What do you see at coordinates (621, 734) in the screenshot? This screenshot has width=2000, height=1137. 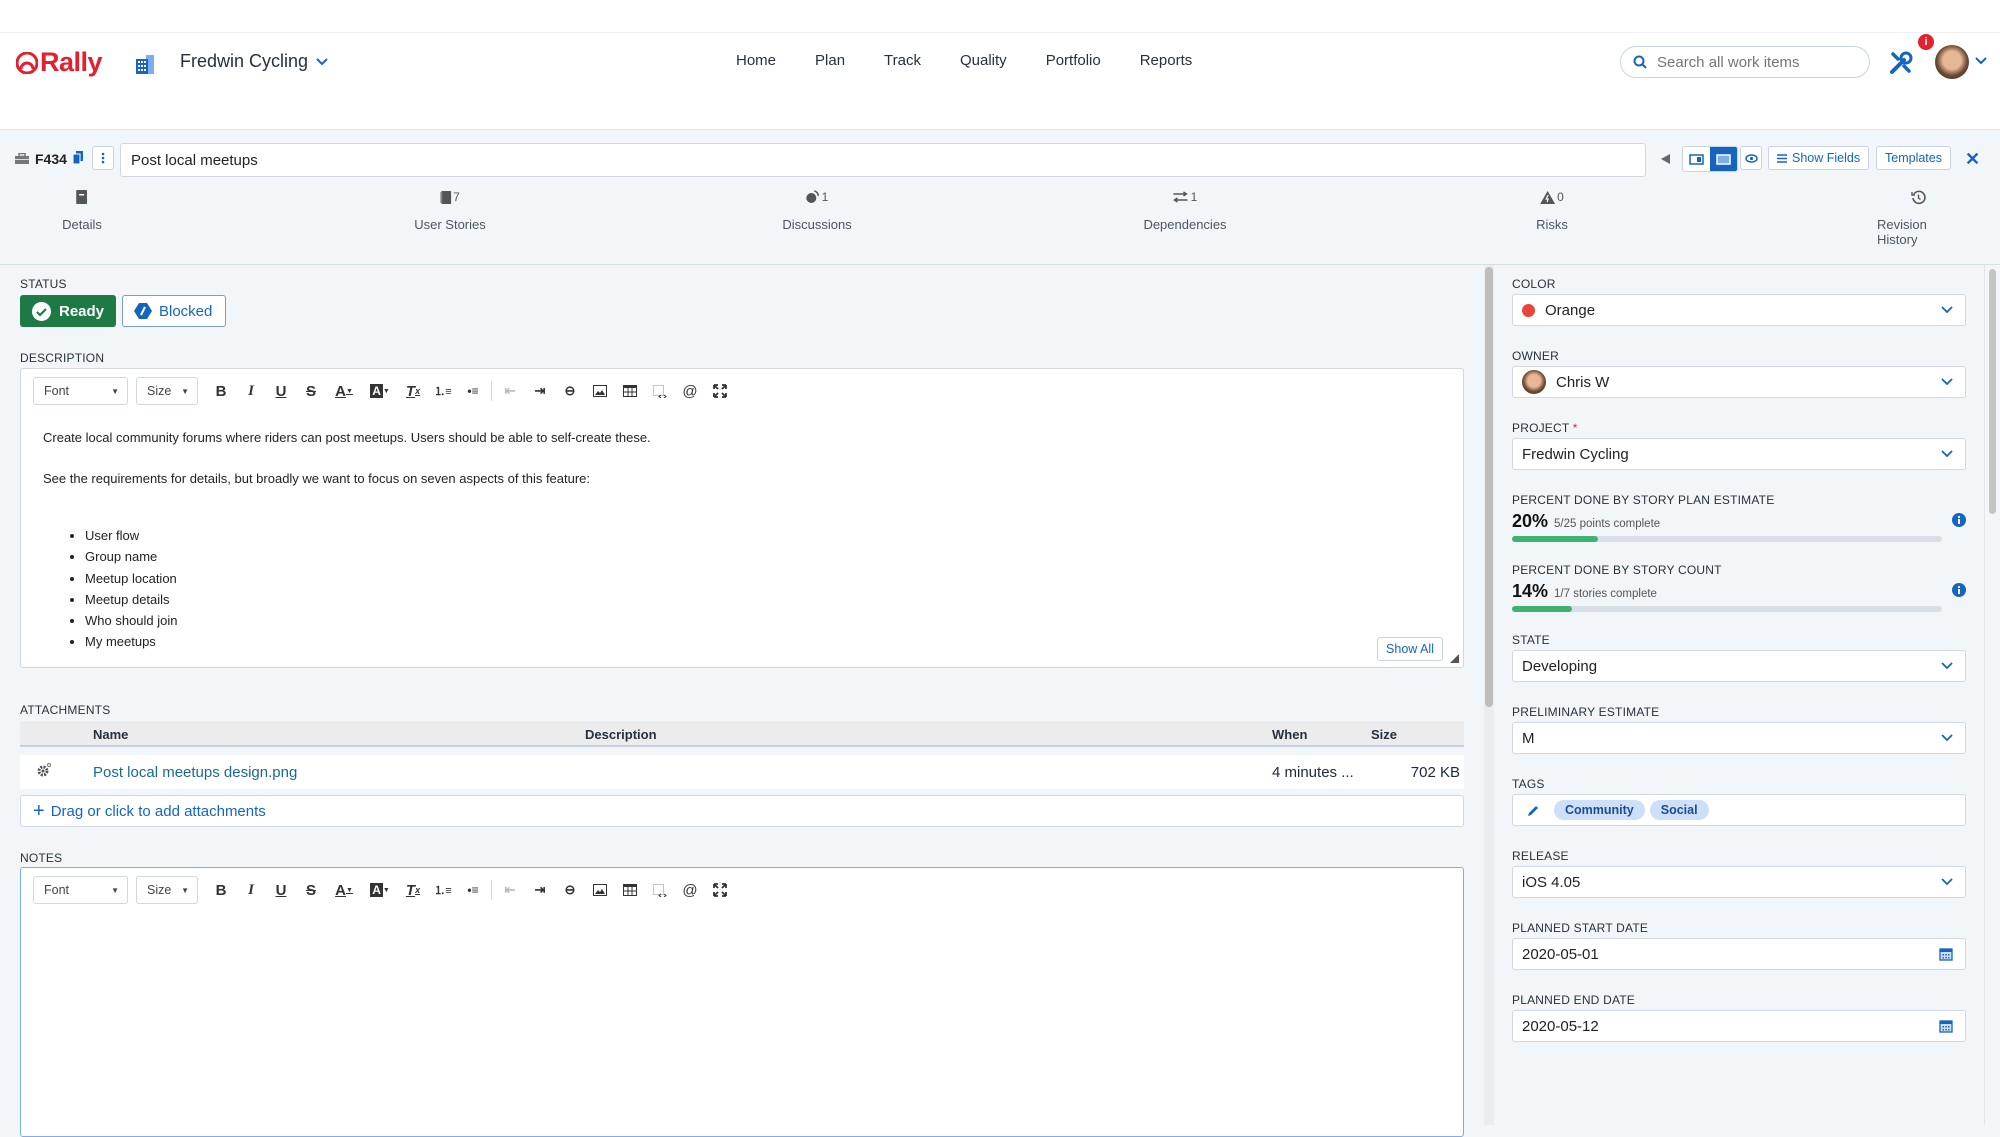 I see `column-description: Description` at bounding box center [621, 734].